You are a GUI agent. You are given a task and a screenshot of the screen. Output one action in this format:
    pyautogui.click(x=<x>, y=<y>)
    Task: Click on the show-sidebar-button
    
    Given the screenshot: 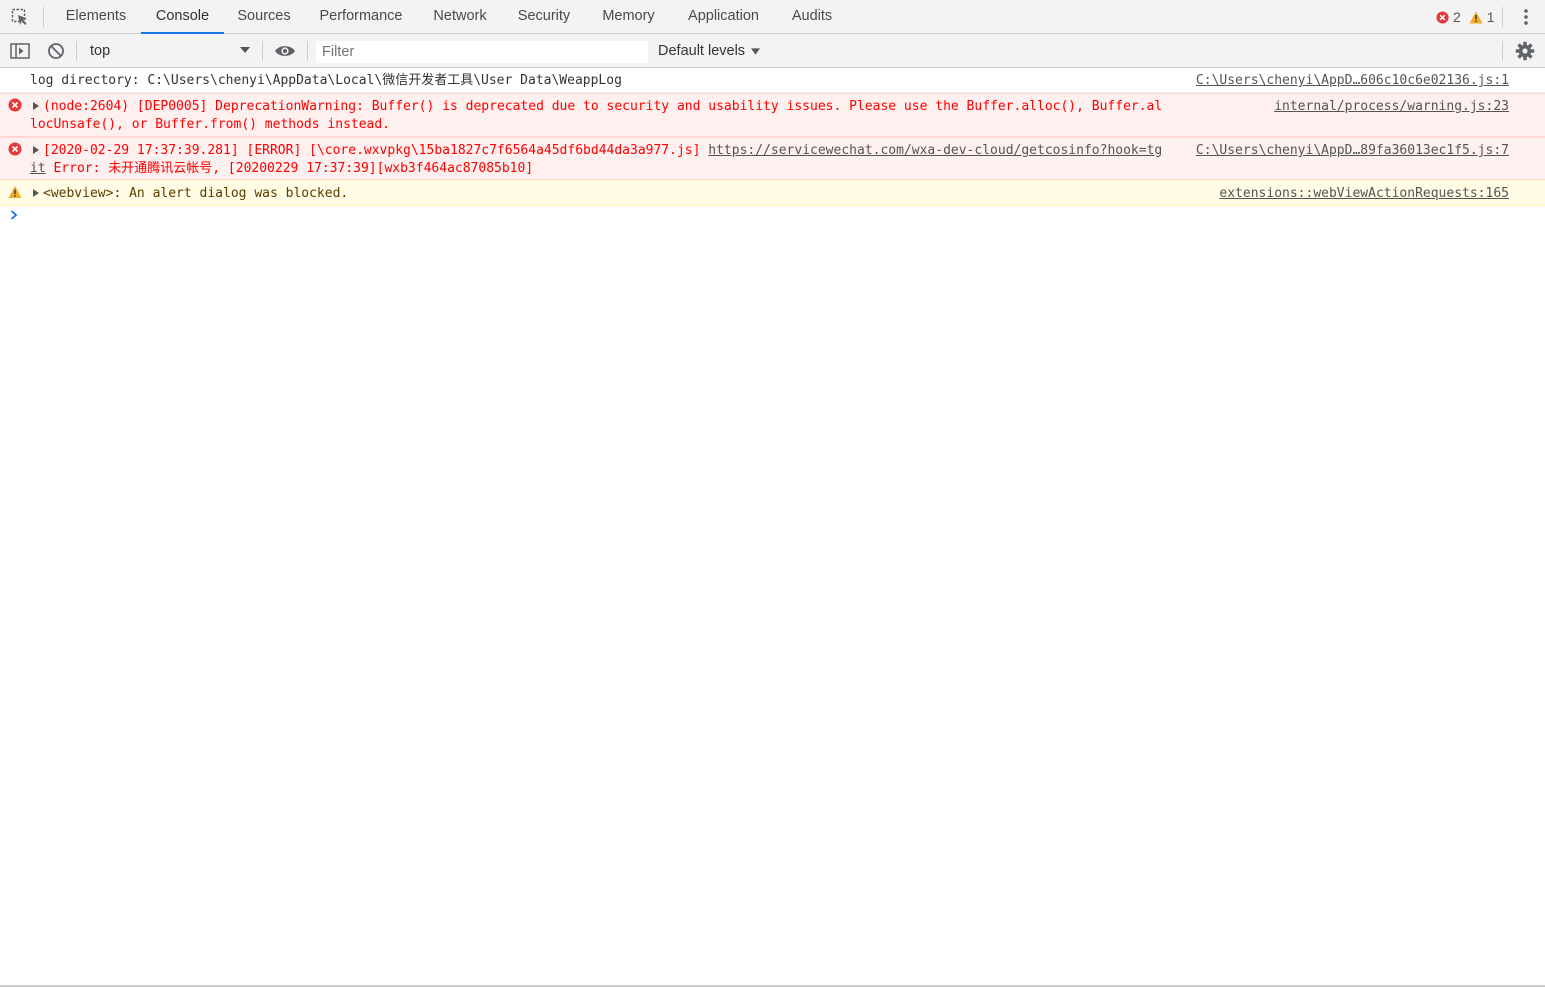 What is the action you would take?
    pyautogui.click(x=20, y=51)
    